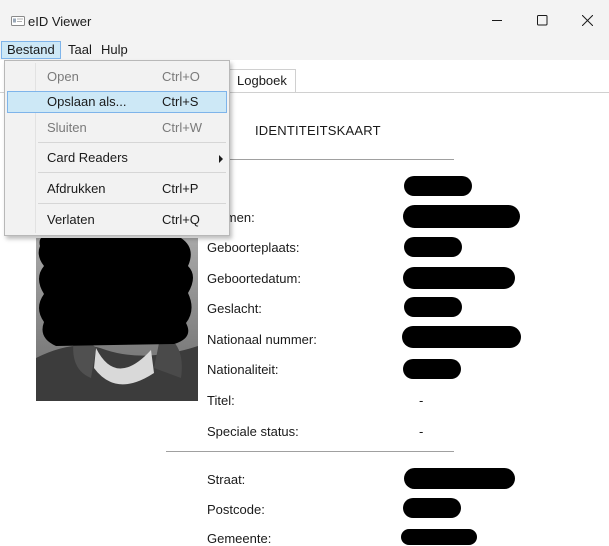 The image size is (609, 546). What do you see at coordinates (117, 220) in the screenshot?
I see `menu-item-verlaten: Verlaten Ctrl+Q` at bounding box center [117, 220].